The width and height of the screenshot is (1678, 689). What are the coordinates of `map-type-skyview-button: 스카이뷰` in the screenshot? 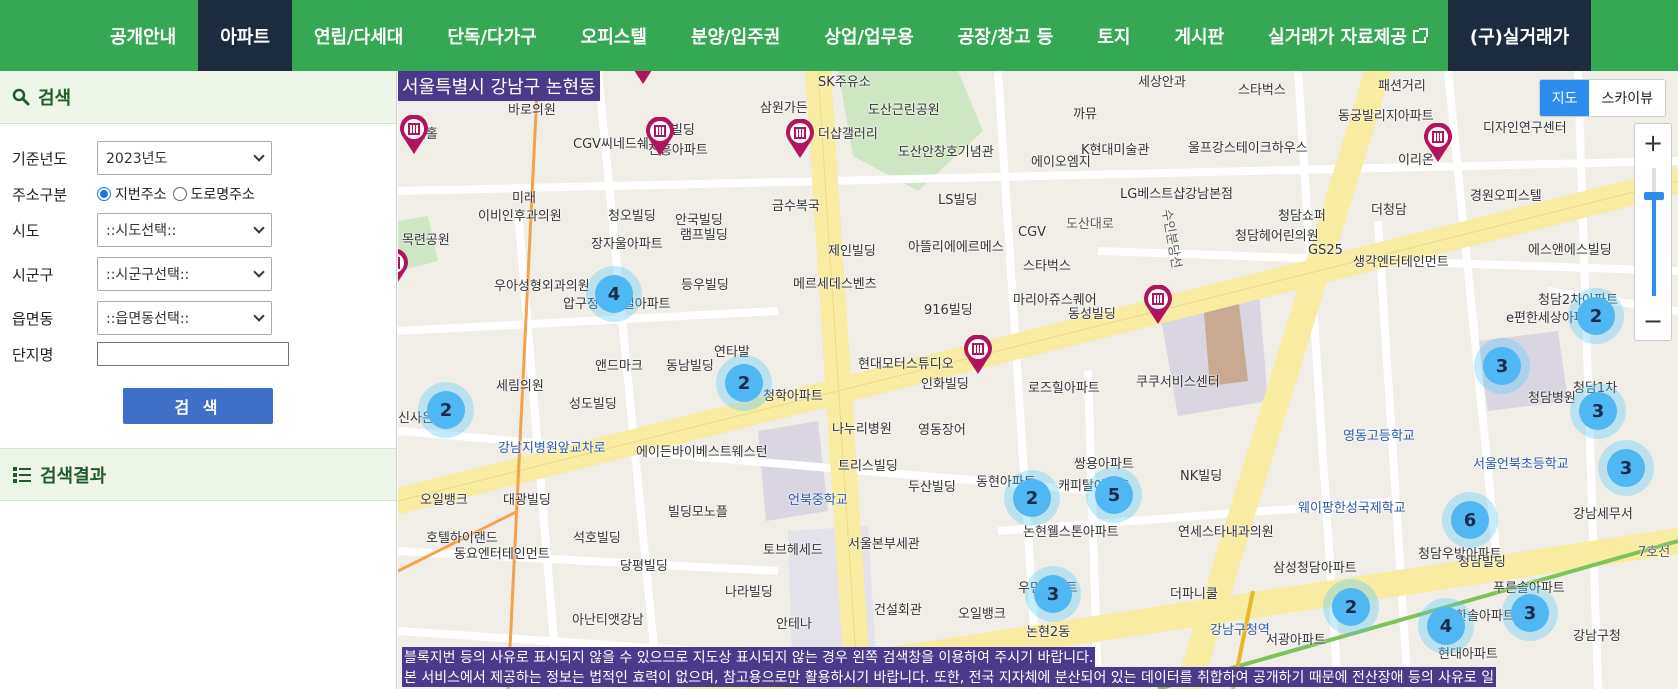 It's located at (1627, 98).